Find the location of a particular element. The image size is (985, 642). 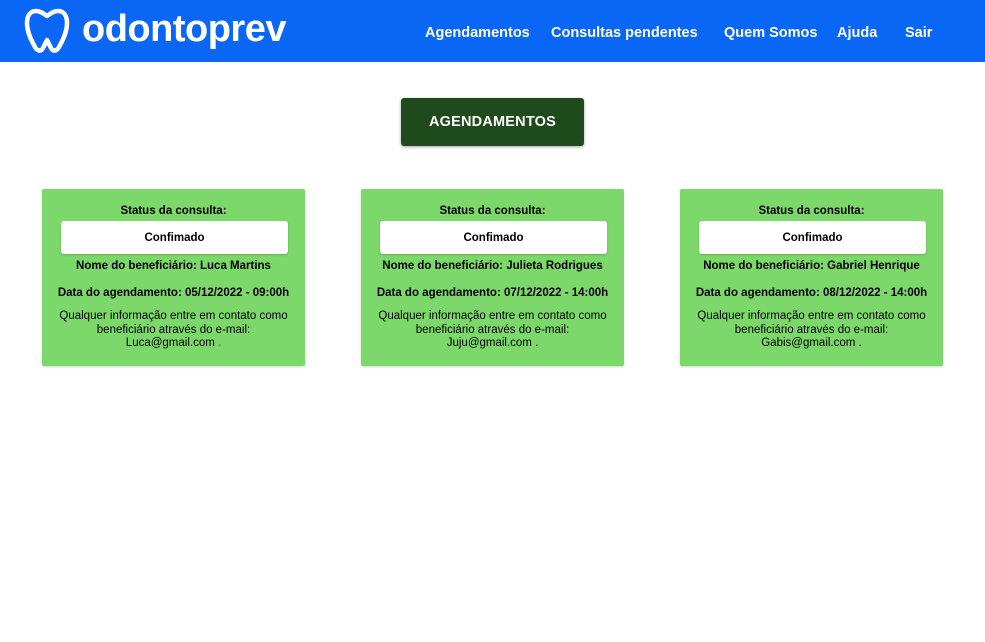

appointment-date: Data do agendamento: 07/12/2022 - 14:00h is located at coordinates (492, 293).